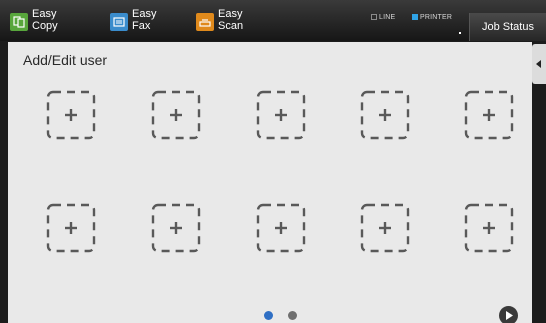 The image size is (546, 323). I want to click on job-status-button: Job Status, so click(507, 27).